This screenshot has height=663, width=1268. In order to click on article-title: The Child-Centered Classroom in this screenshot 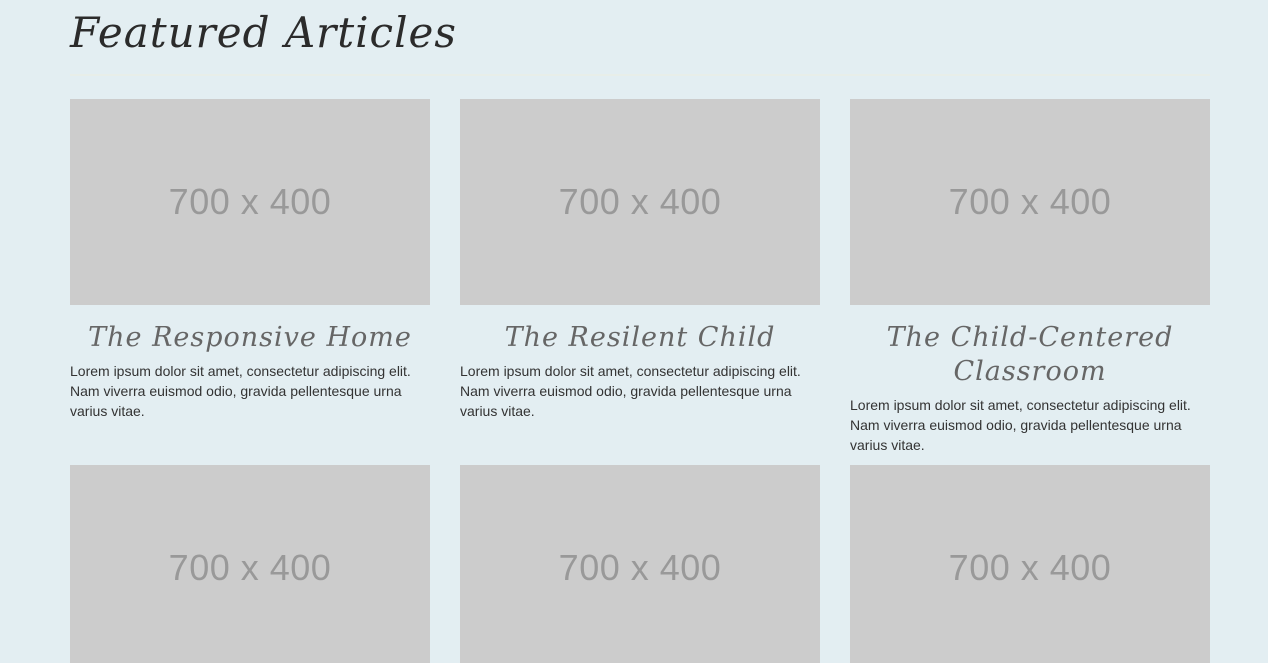, I will do `click(1030, 355)`.